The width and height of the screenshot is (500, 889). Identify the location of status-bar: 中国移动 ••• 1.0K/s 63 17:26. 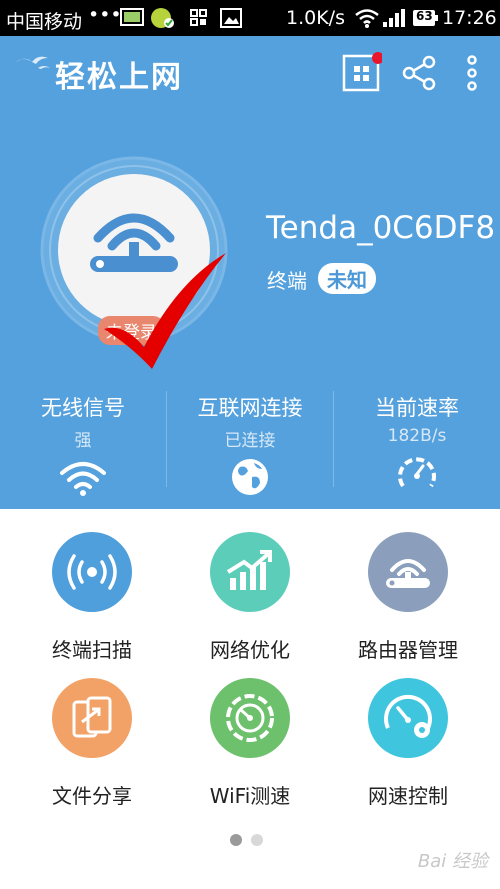
(250, 18).